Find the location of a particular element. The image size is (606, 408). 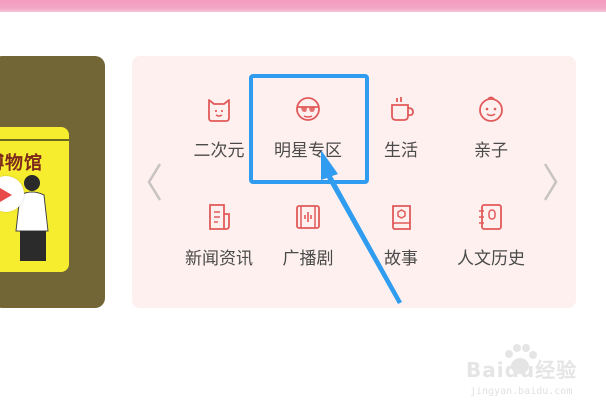

category-label: 新闻资讯 is located at coordinates (219, 259).